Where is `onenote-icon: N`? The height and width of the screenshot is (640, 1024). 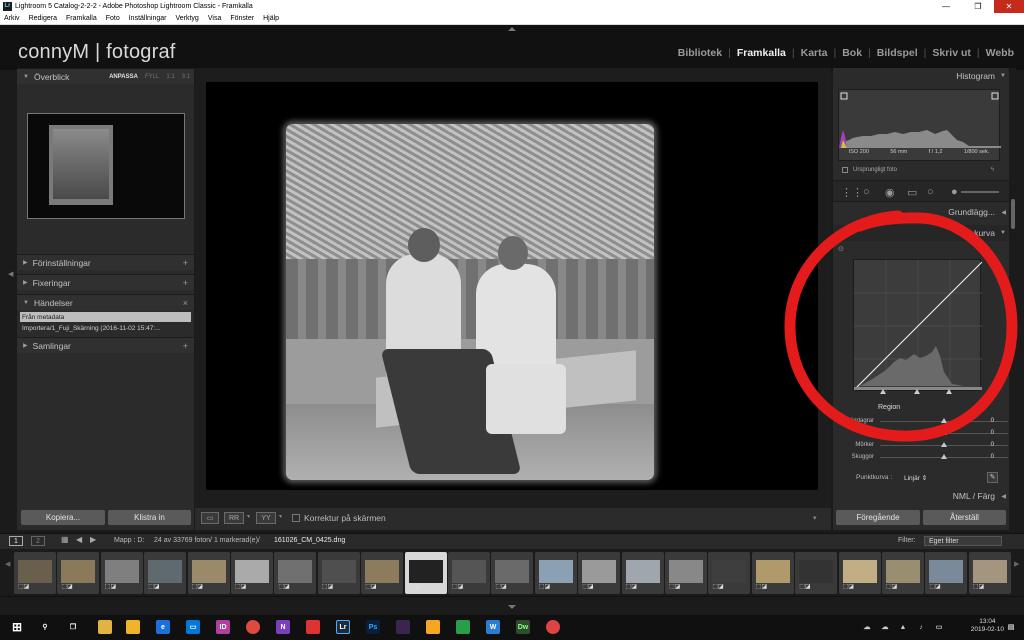 onenote-icon: N is located at coordinates (283, 627).